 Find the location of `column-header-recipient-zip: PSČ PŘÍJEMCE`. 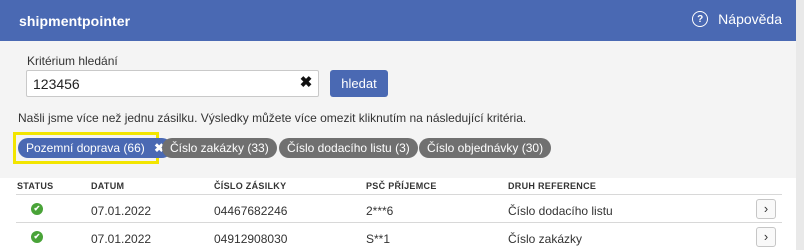

column-header-recipient-zip: PSČ PŘÍJEMCE is located at coordinates (401, 186).